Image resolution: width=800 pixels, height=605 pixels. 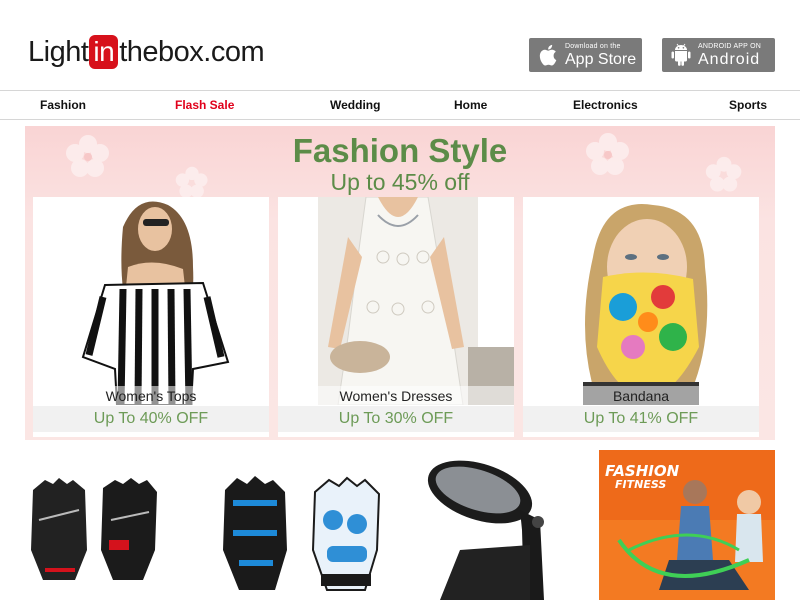 I want to click on android-label: Android, so click(x=729, y=59).